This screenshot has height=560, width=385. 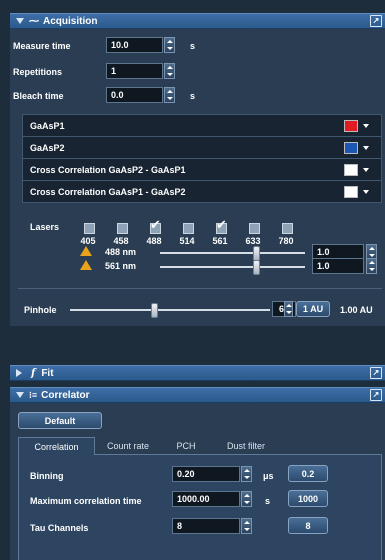 What do you see at coordinates (356, 310) in the screenshot?
I see `pinhole-au-value: 1.00 AU` at bounding box center [356, 310].